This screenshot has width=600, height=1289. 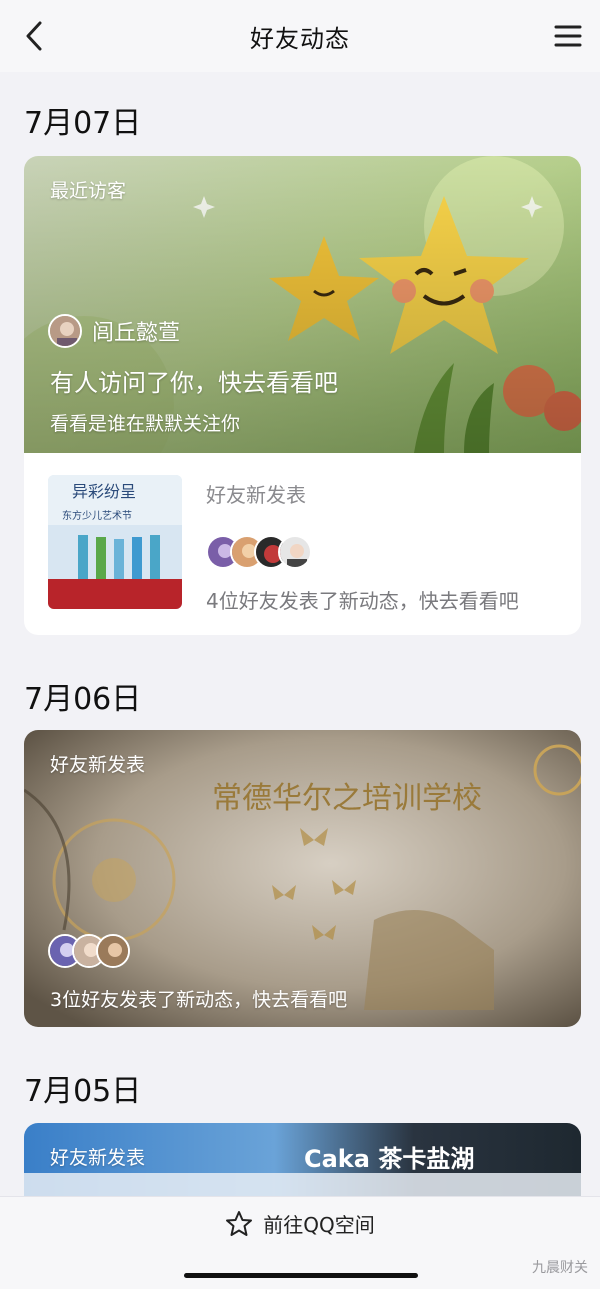 What do you see at coordinates (88, 191) in the screenshot?
I see `card-tag: 最近访客` at bounding box center [88, 191].